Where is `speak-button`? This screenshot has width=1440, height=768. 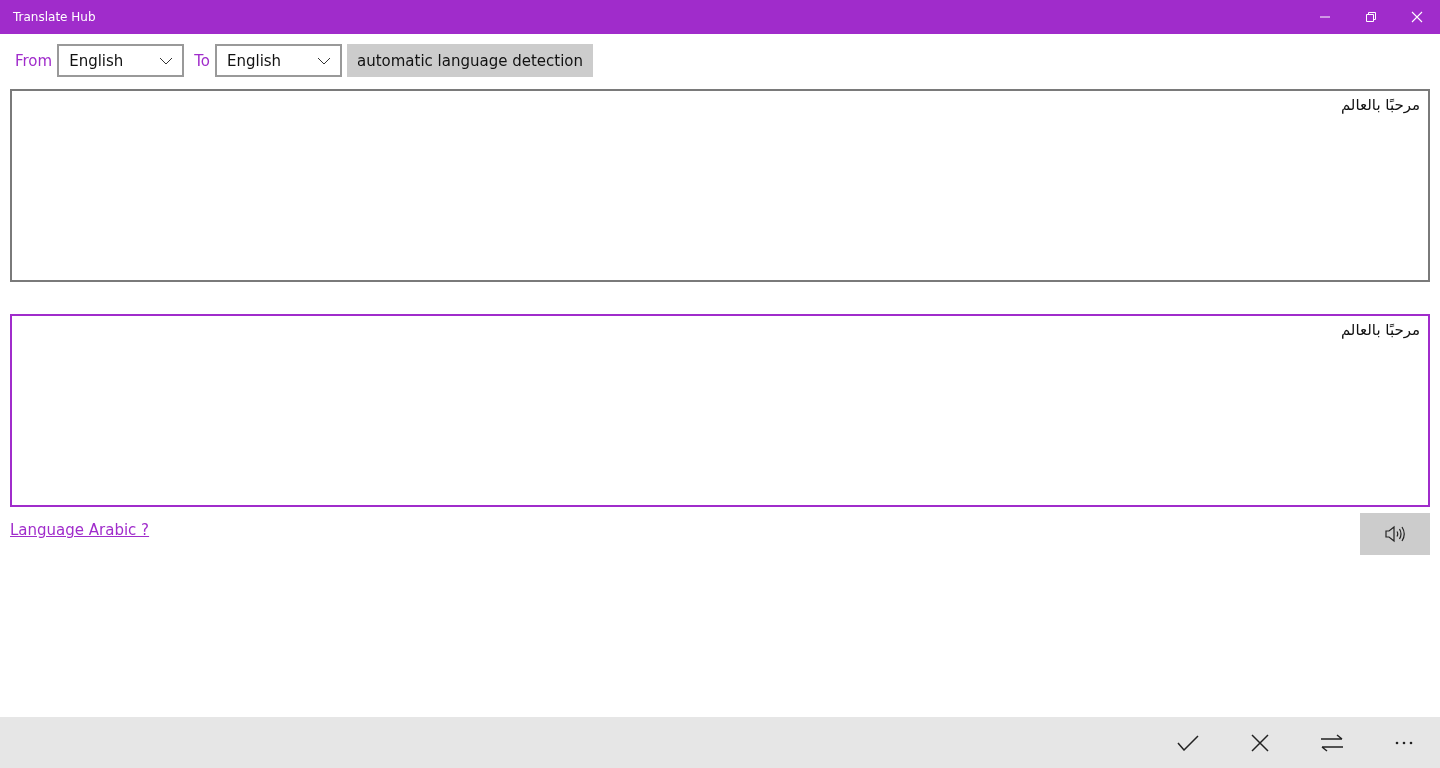
speak-button is located at coordinates (1395, 534).